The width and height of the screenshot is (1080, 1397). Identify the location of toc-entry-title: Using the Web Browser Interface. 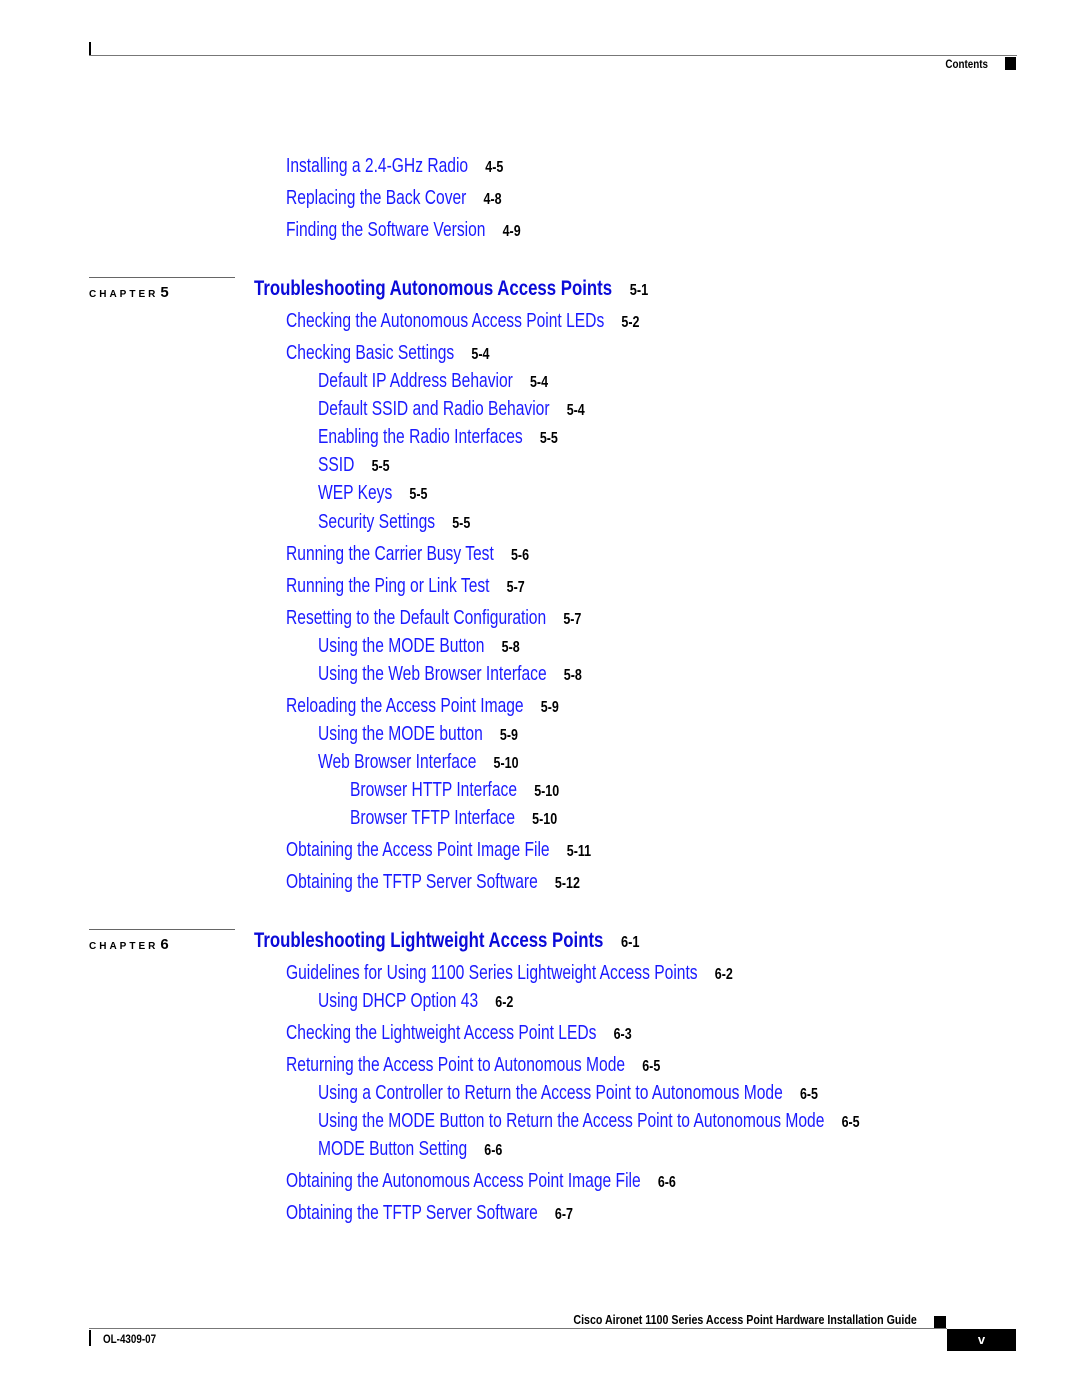
(432, 674).